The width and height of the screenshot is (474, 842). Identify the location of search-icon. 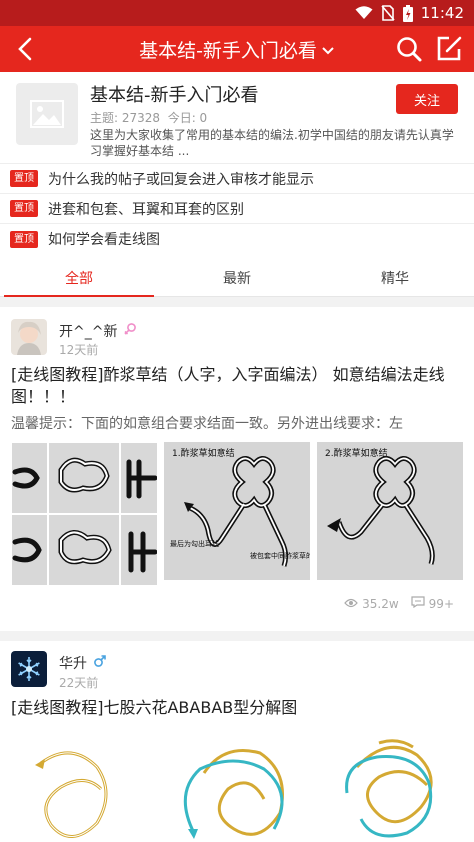
(409, 49).